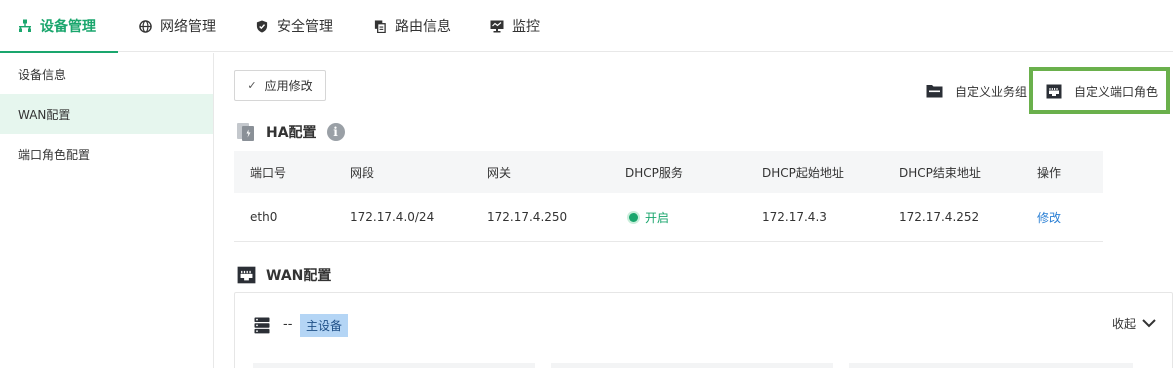  What do you see at coordinates (188, 27) in the screenshot?
I see `tab-label: 网络管理` at bounding box center [188, 27].